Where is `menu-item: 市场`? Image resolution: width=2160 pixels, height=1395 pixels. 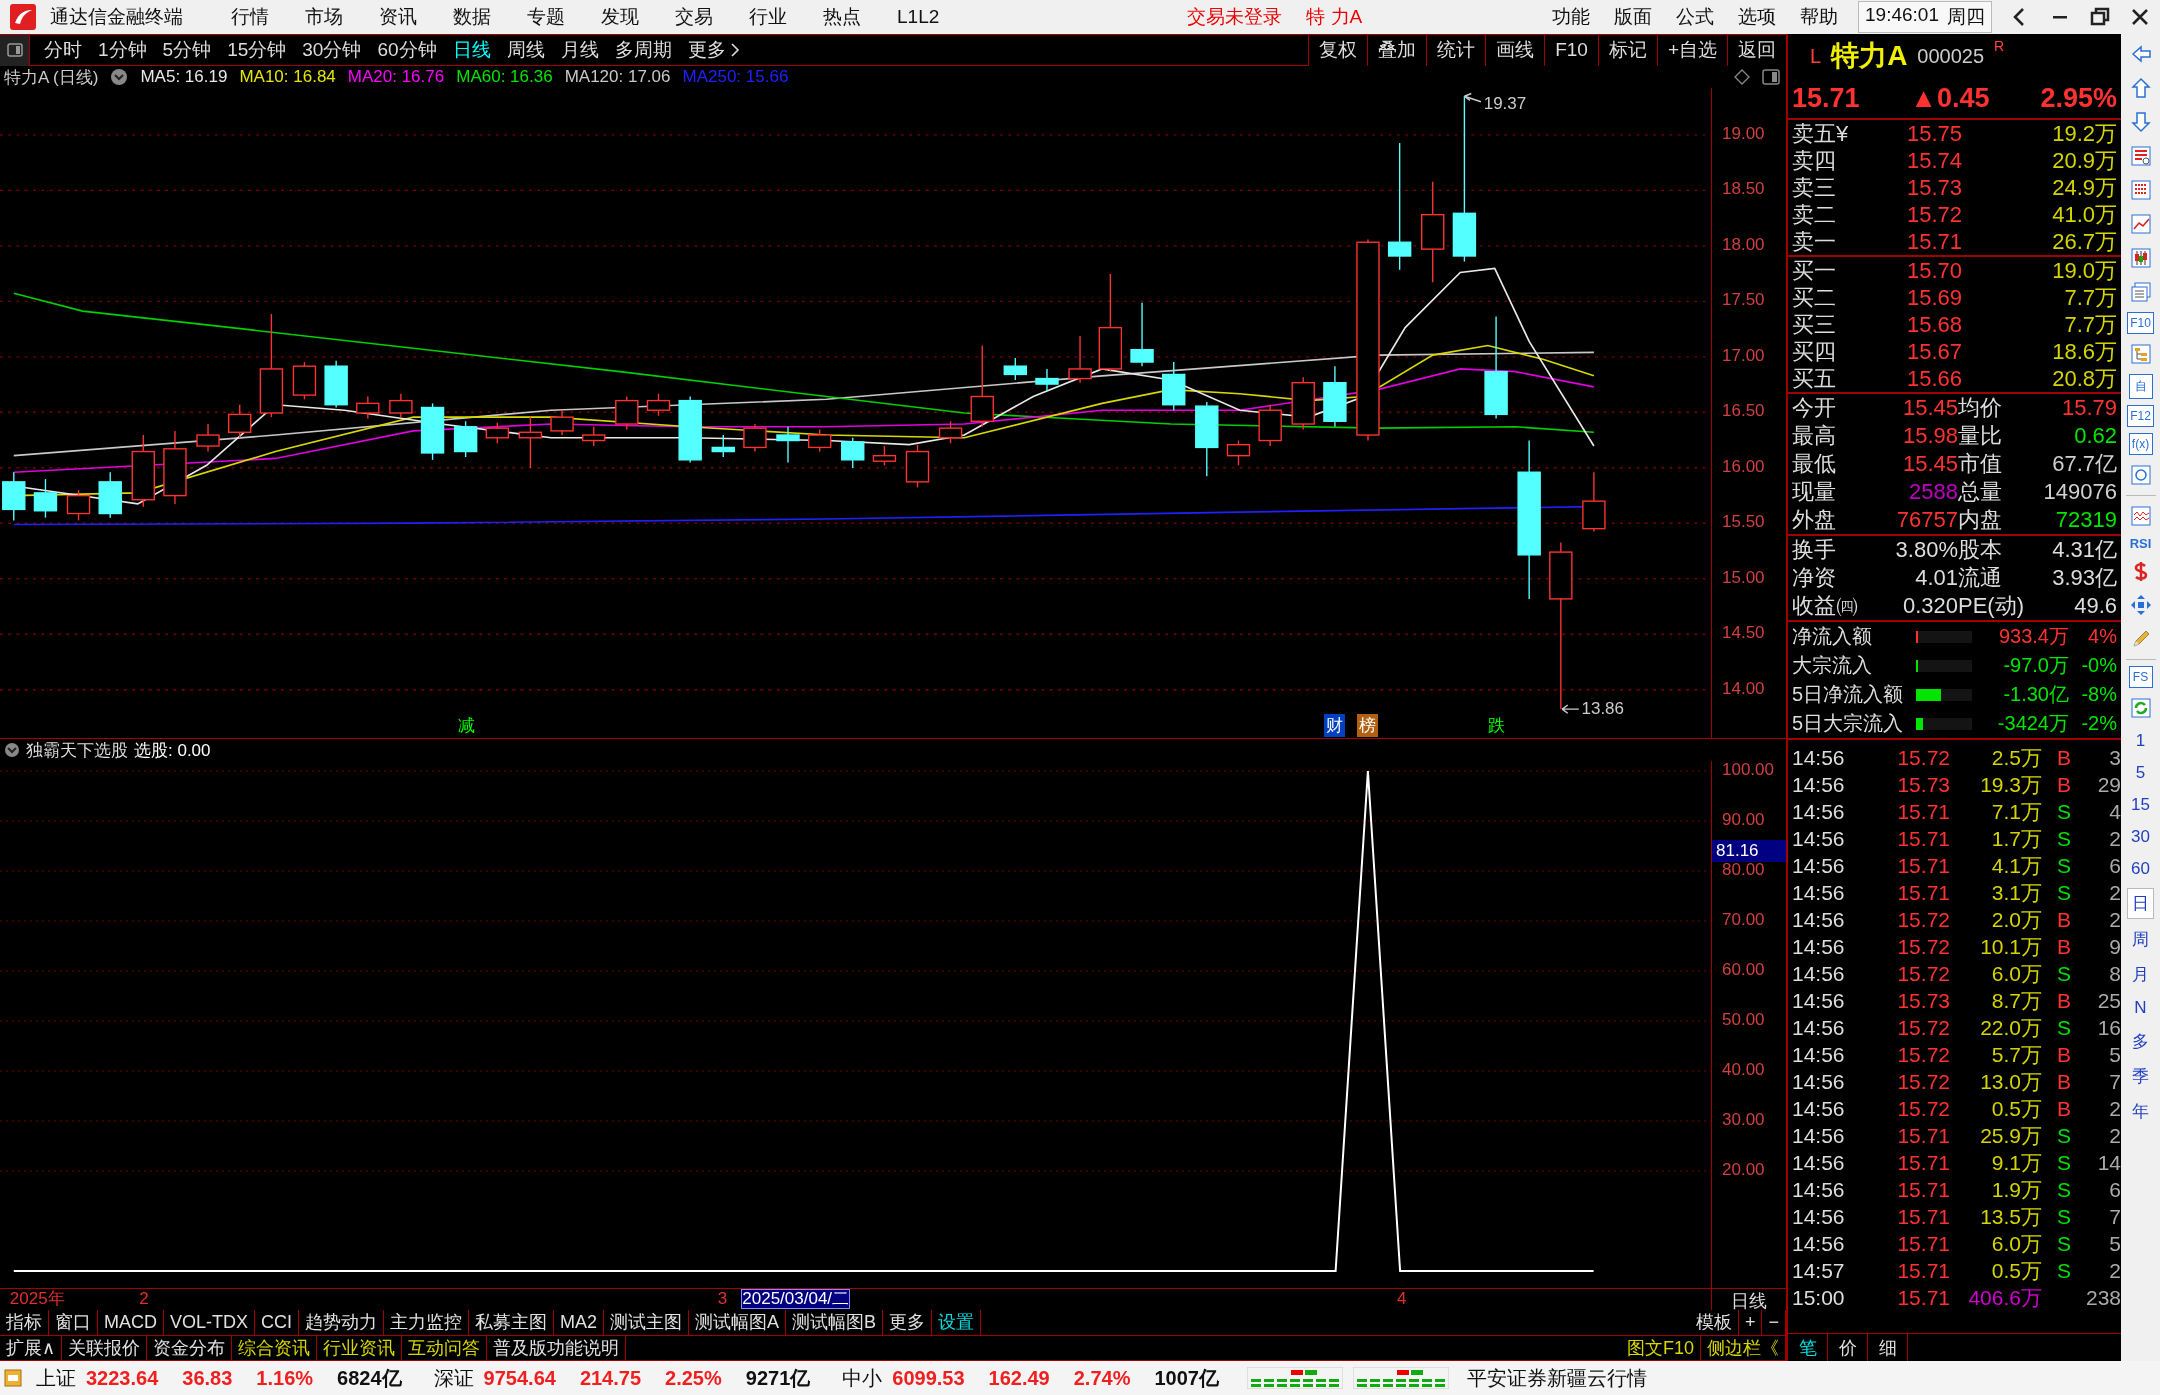
menu-item: 市场 is located at coordinates (324, 17).